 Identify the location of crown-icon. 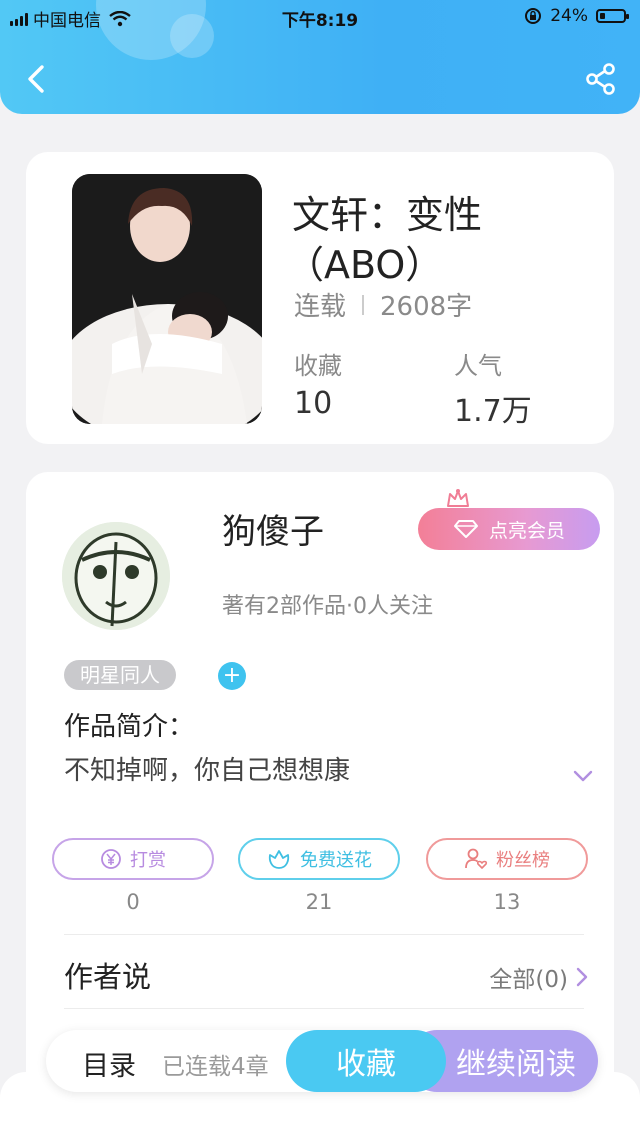
(458, 498).